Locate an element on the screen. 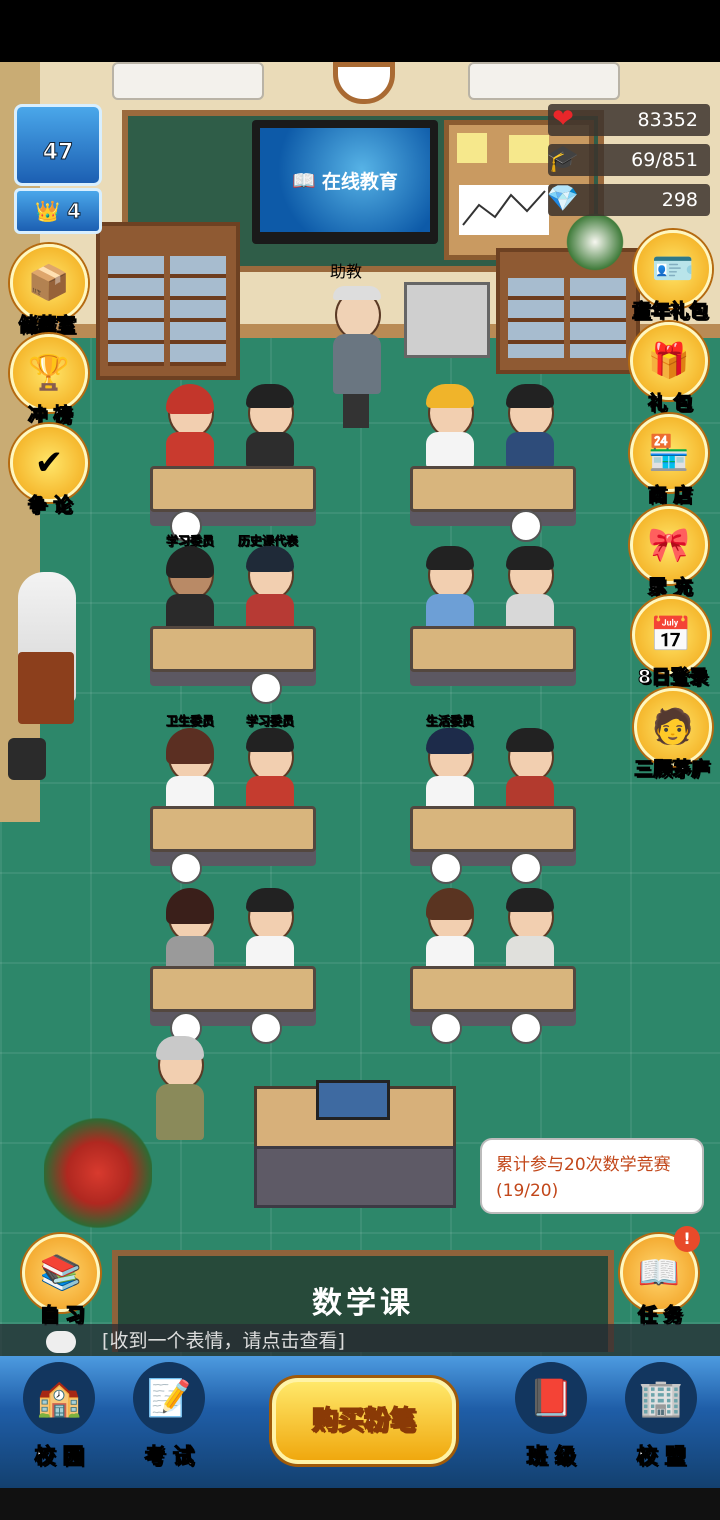 The height and width of the screenshot is (1520, 720). storage-room-button: 📦 储藏室 is located at coordinates (50, 290).